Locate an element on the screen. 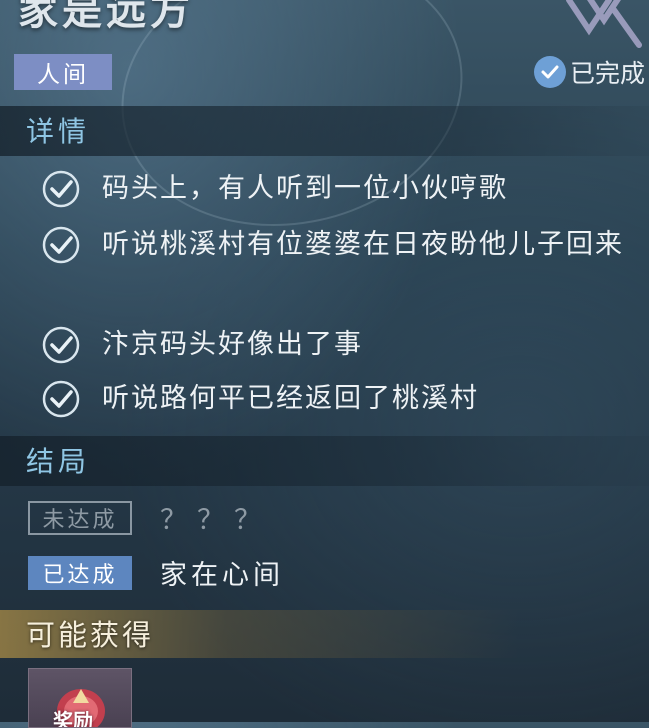 The height and width of the screenshot is (728, 649). quest-title: 家是远方 is located at coordinates (106, 17).